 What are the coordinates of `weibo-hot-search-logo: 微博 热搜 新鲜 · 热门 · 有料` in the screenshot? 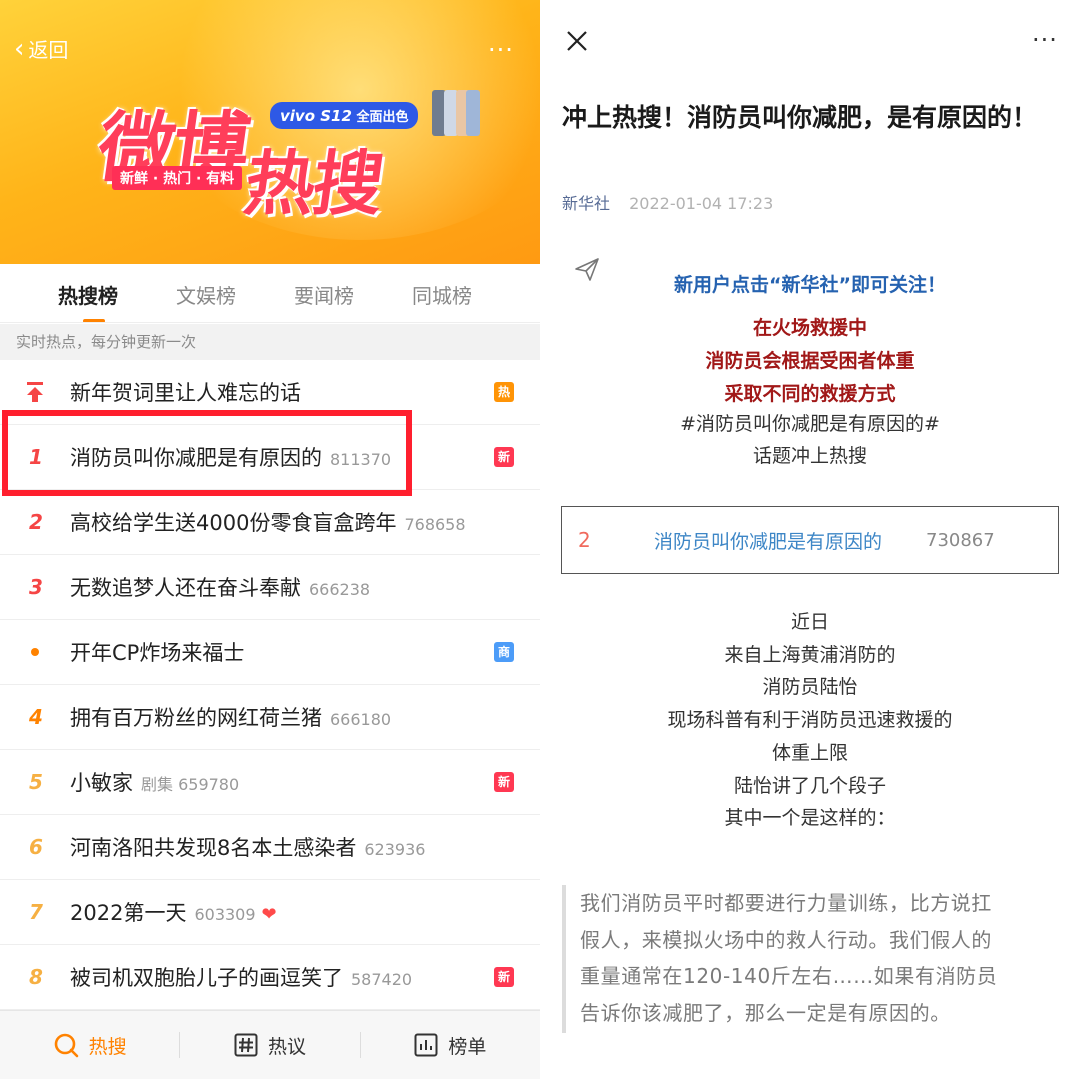 It's located at (264, 152).